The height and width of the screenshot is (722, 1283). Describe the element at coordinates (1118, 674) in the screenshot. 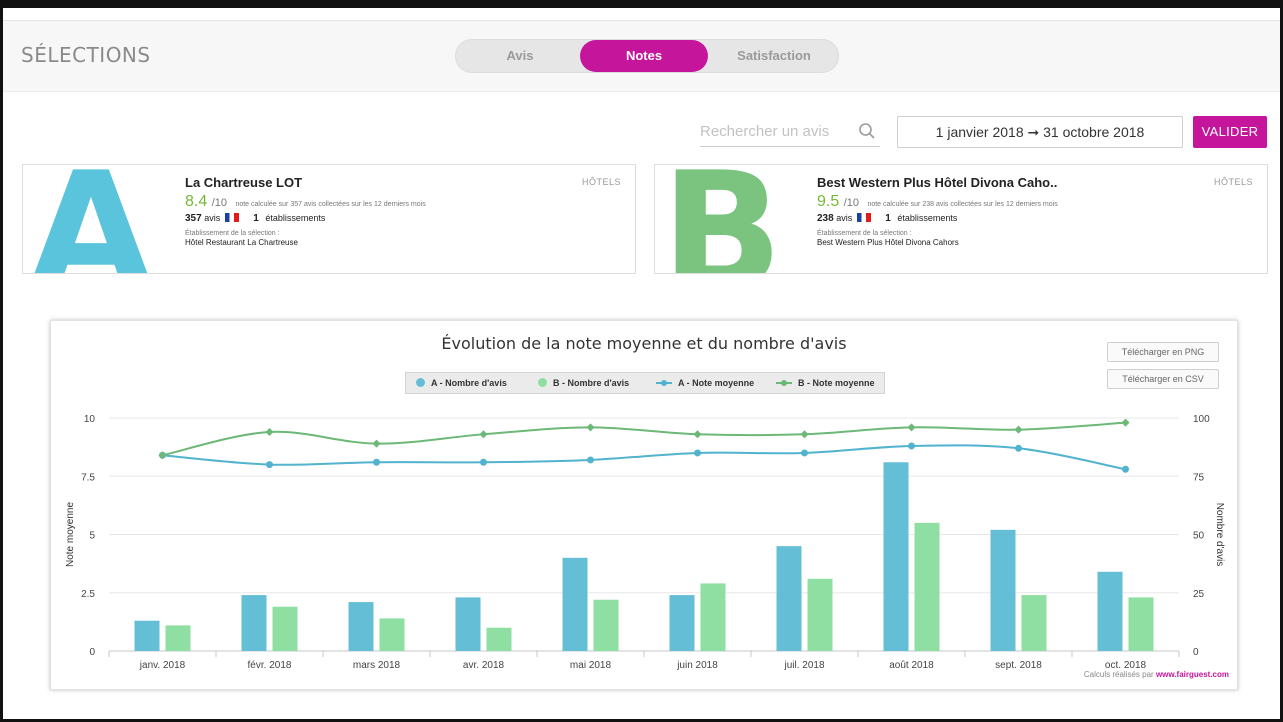

I see `credit-prefix: Calculs réalisés par` at that location.